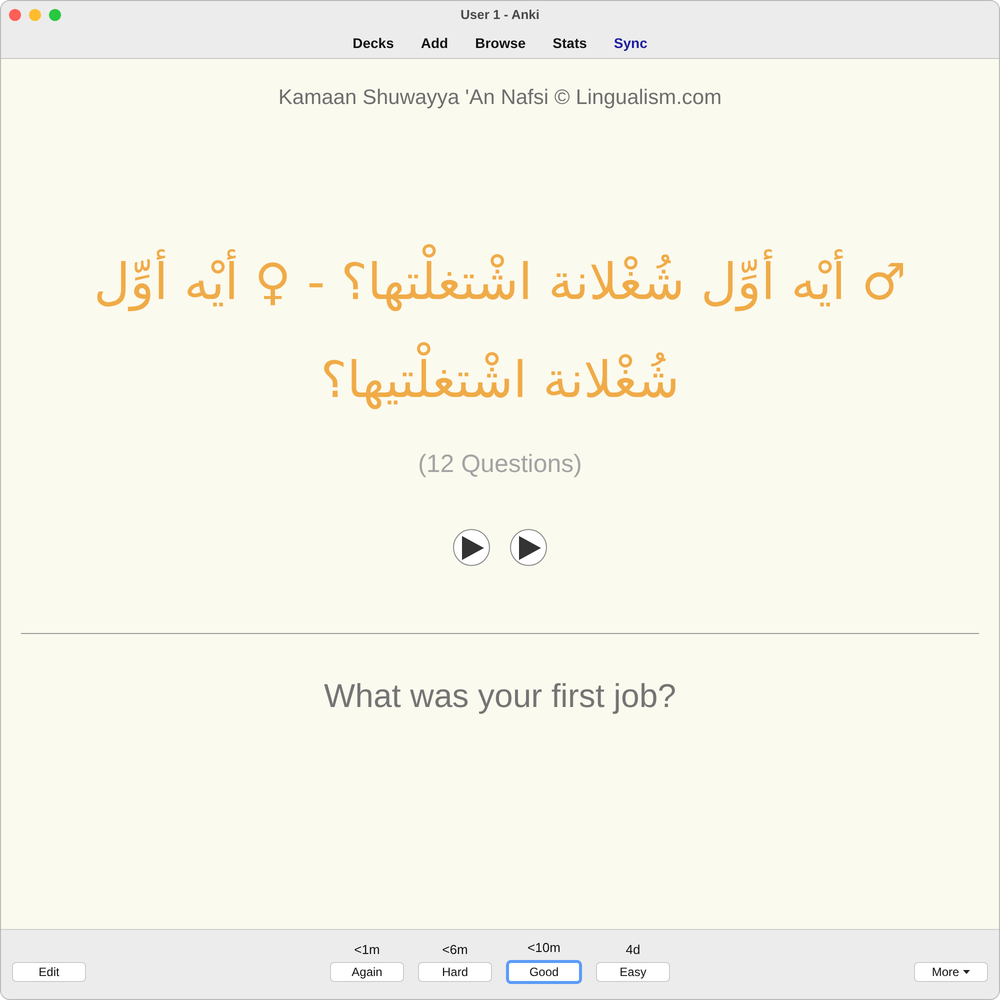  Describe the element at coordinates (544, 947) in the screenshot. I see `interval-label: <10m` at that location.